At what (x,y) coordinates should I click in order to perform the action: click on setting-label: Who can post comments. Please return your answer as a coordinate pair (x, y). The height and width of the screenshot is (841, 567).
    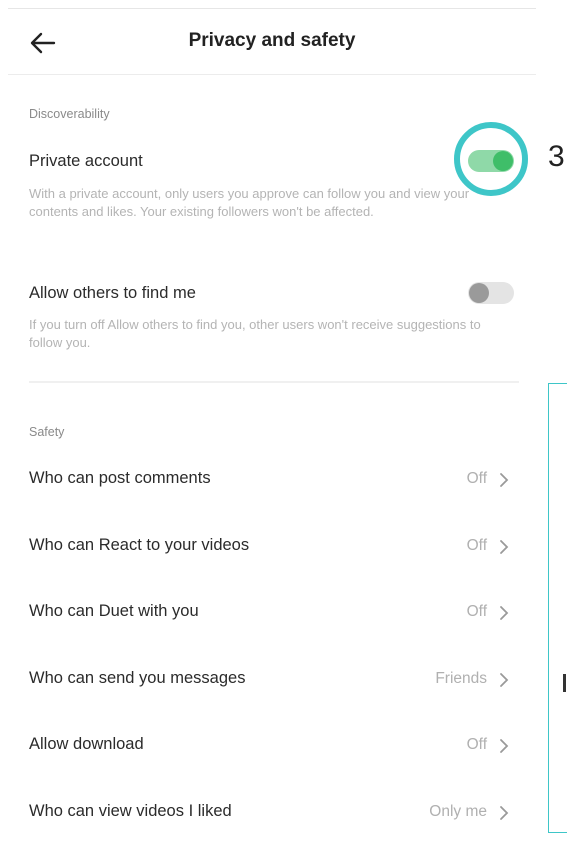
    Looking at the image, I should click on (120, 478).